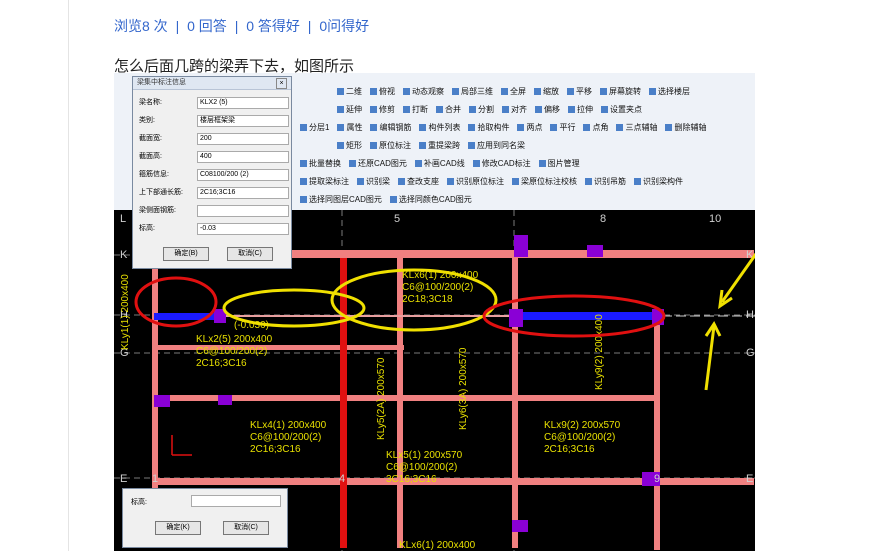 The image size is (880, 551). Describe the element at coordinates (453, 109) in the screenshot. I see `toolbar-label: 合并` at that location.